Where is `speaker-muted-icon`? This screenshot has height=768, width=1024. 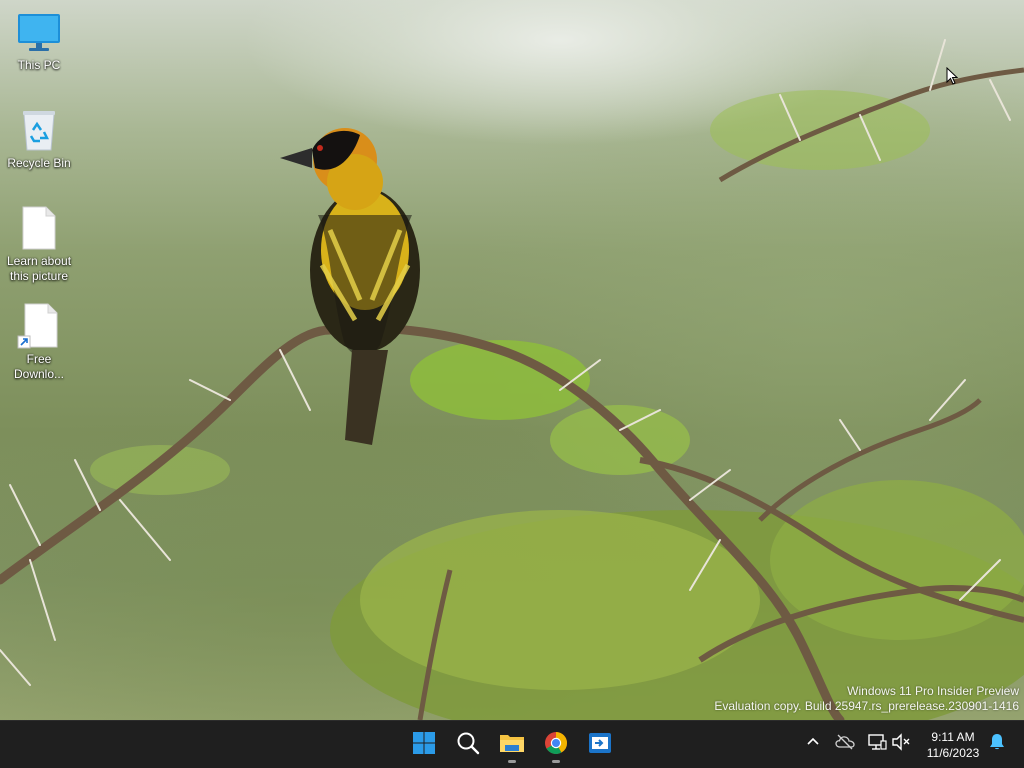 speaker-muted-icon is located at coordinates (901, 744).